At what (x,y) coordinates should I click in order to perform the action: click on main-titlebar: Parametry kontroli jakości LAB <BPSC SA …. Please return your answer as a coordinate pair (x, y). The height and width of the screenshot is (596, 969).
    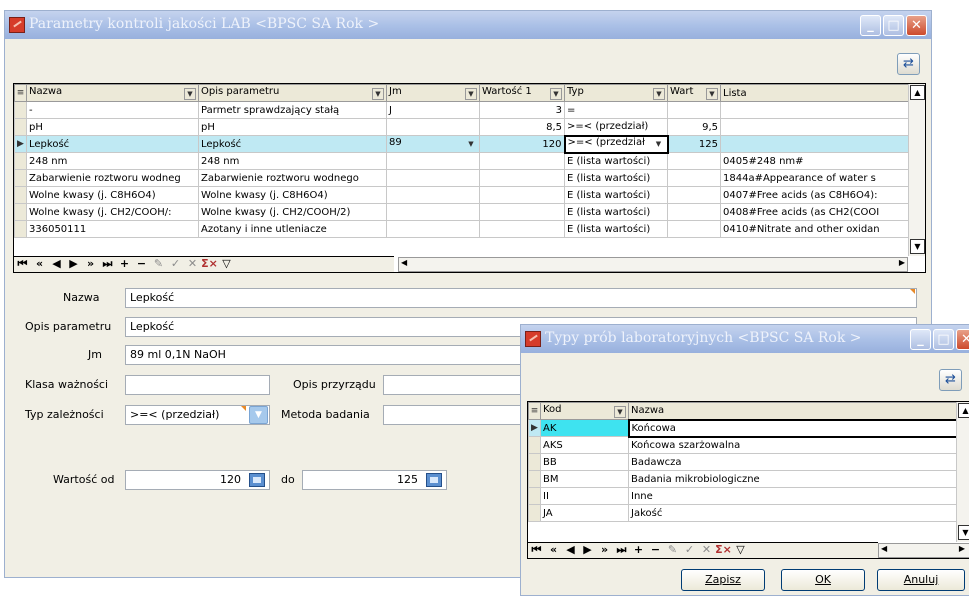
    Looking at the image, I should click on (468, 25).